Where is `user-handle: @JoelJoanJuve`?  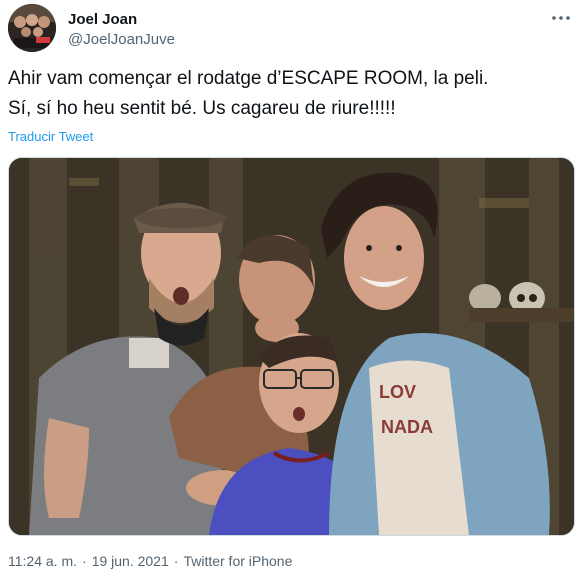
user-handle: @JoelJoanJuve is located at coordinates (121, 40).